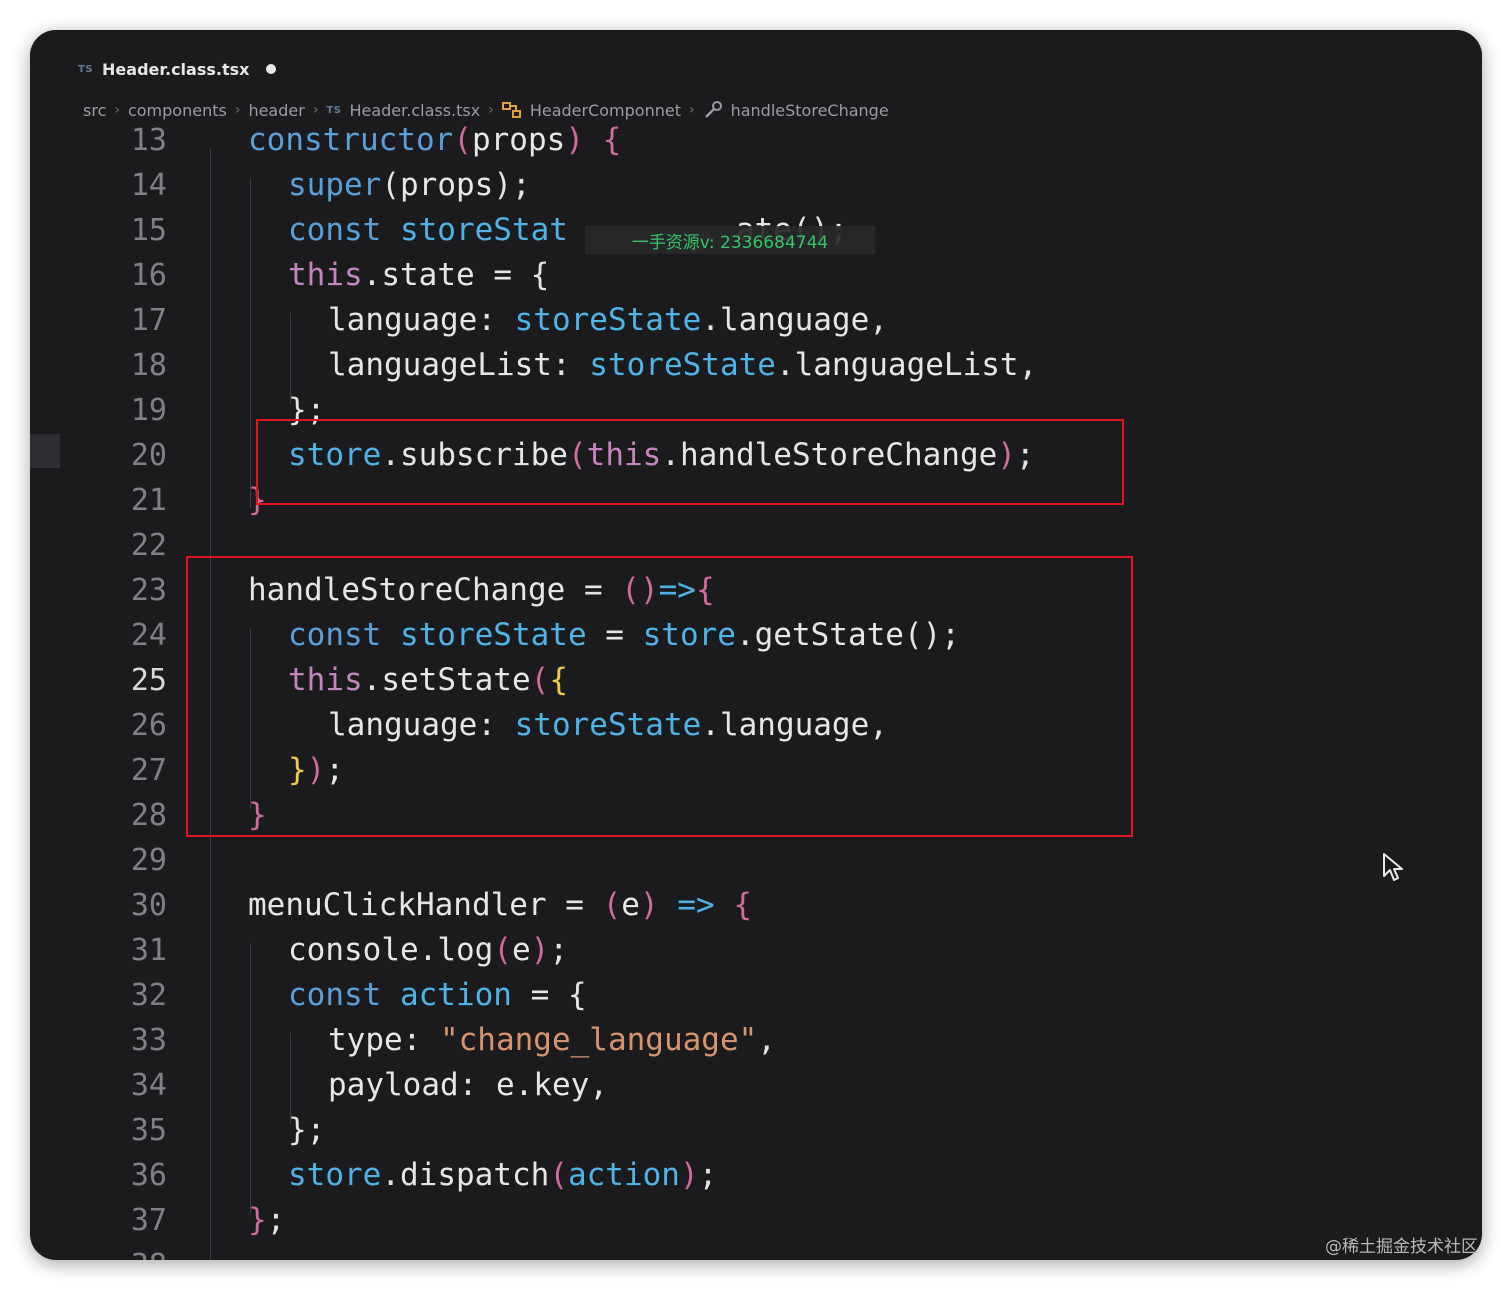 The image size is (1512, 1291). I want to click on code-line: 29, so click(756, 860).